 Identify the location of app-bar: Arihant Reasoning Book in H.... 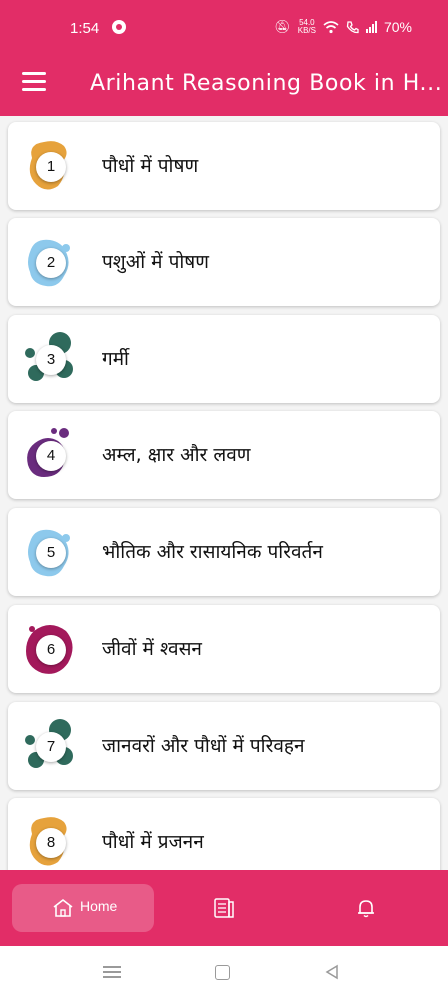
(224, 81).